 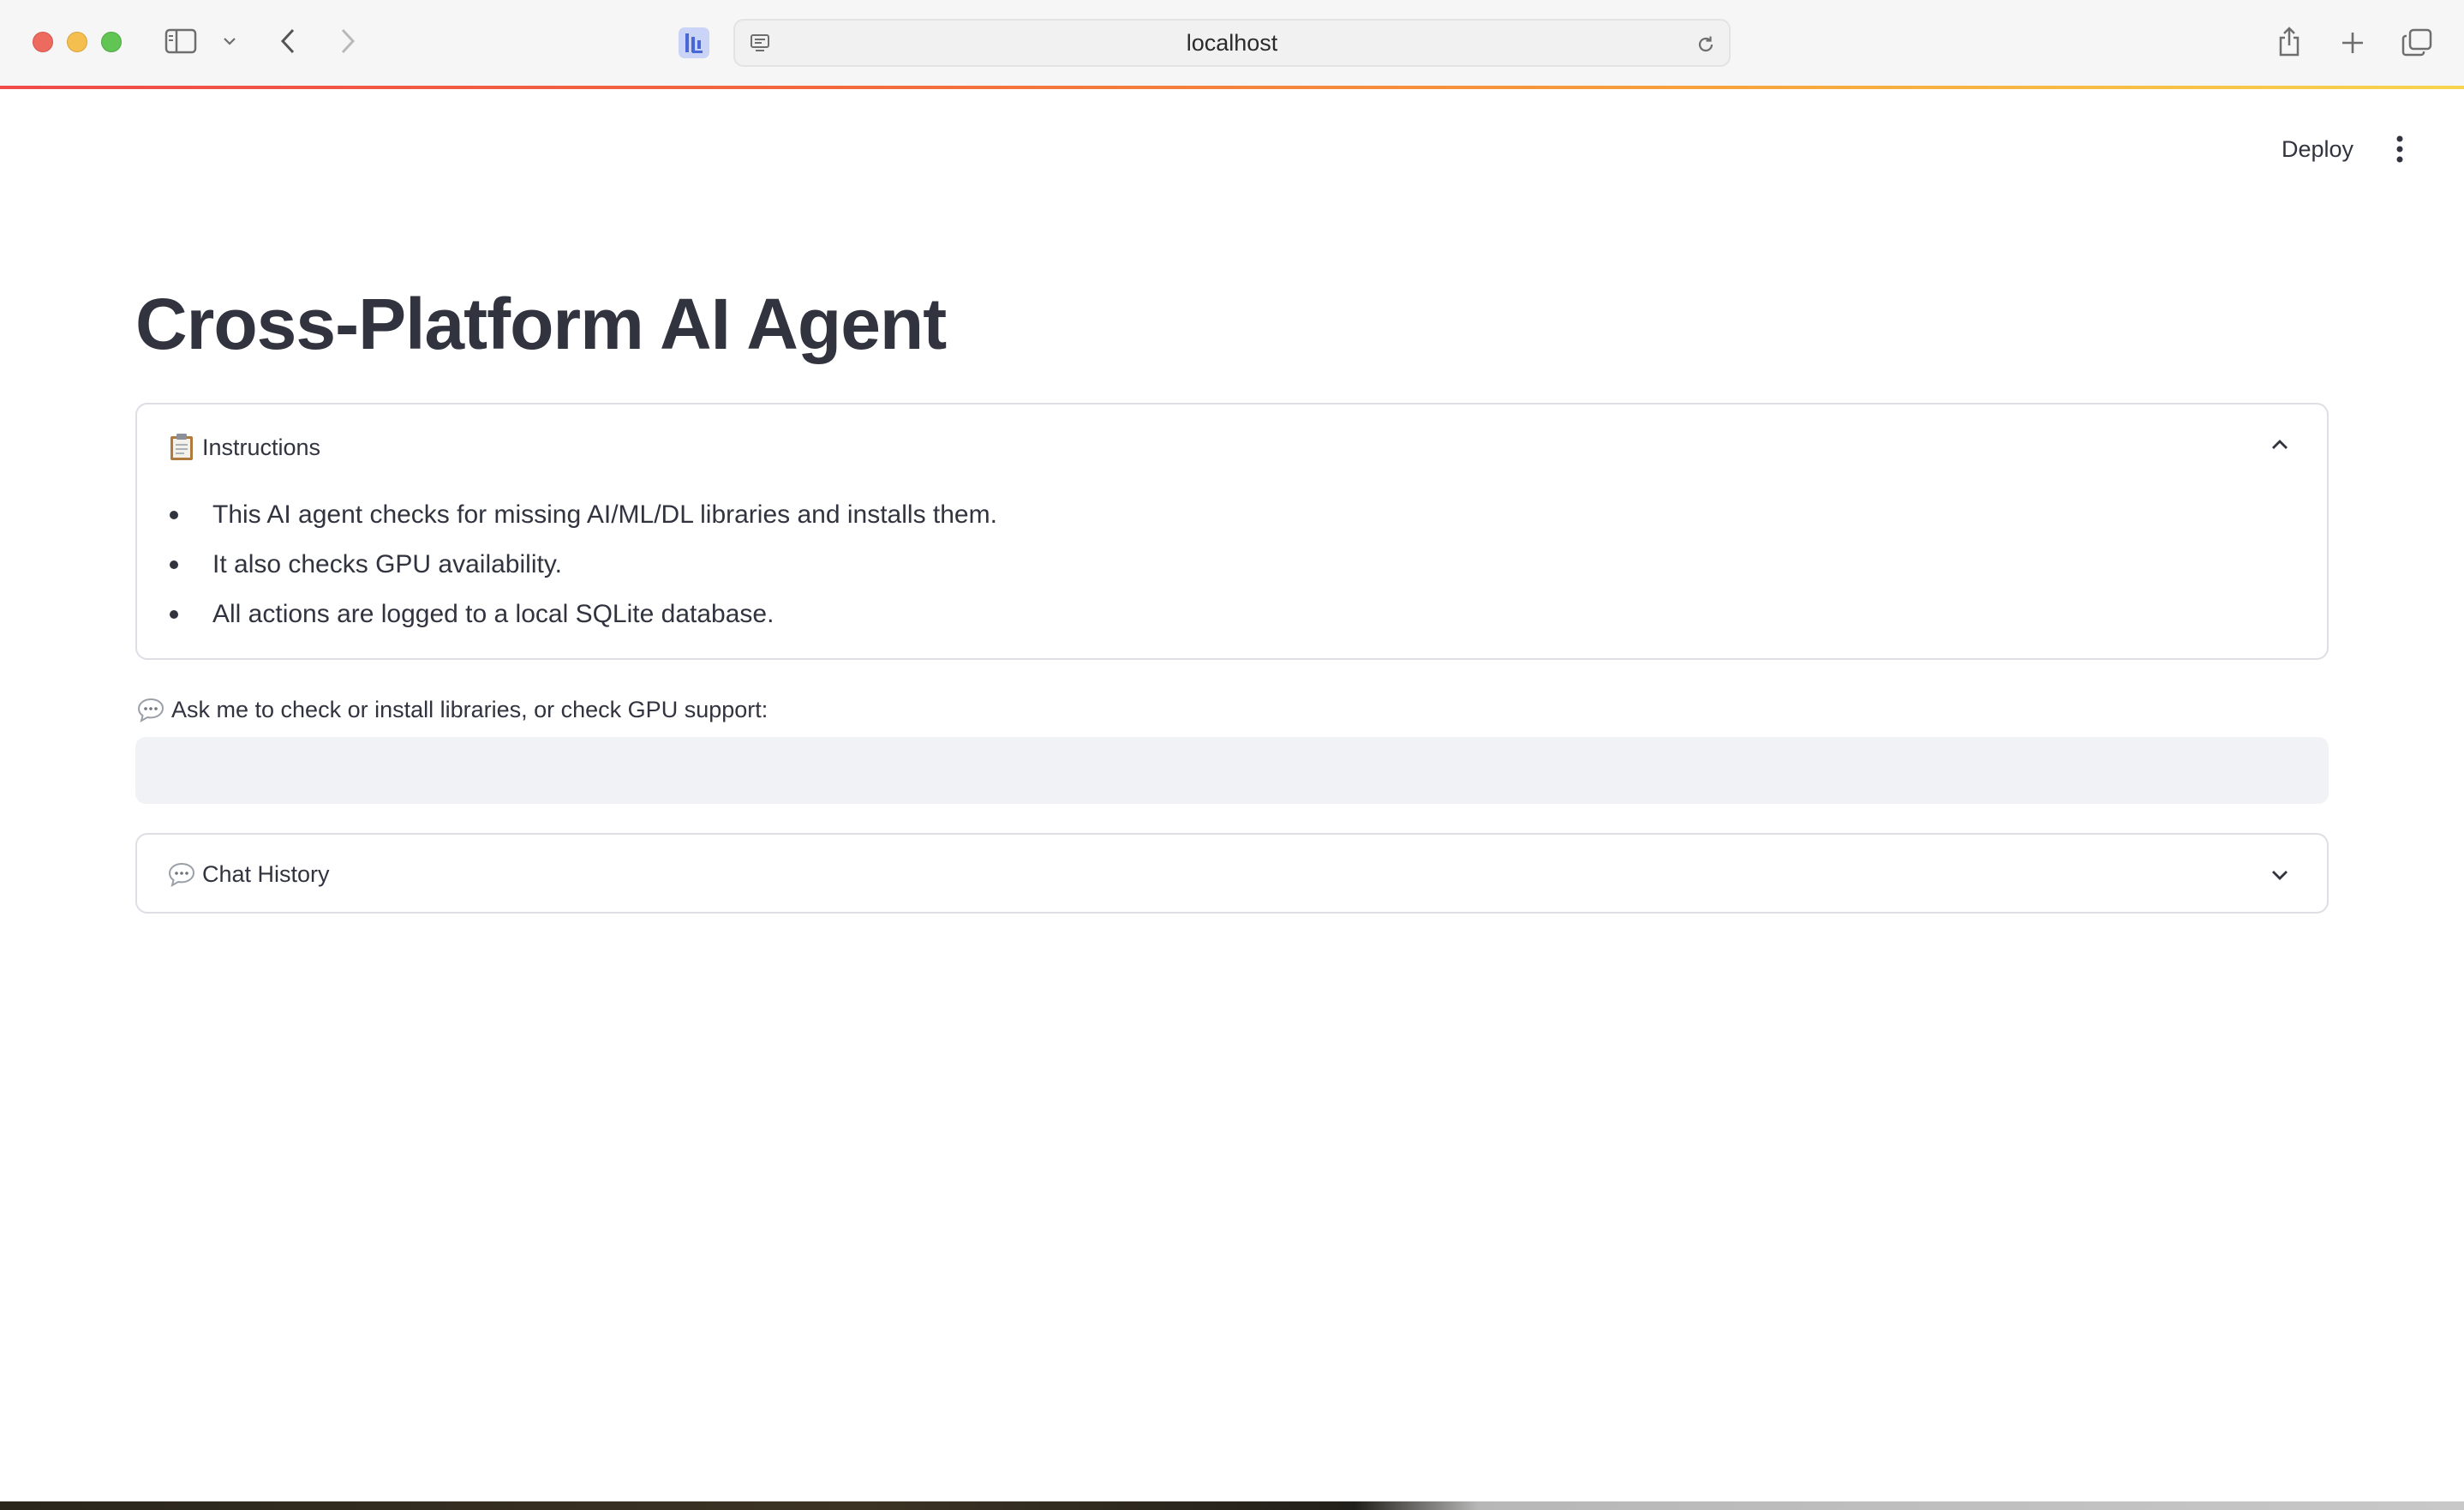 What do you see at coordinates (2280, 445) in the screenshot?
I see `chevron-up-icon` at bounding box center [2280, 445].